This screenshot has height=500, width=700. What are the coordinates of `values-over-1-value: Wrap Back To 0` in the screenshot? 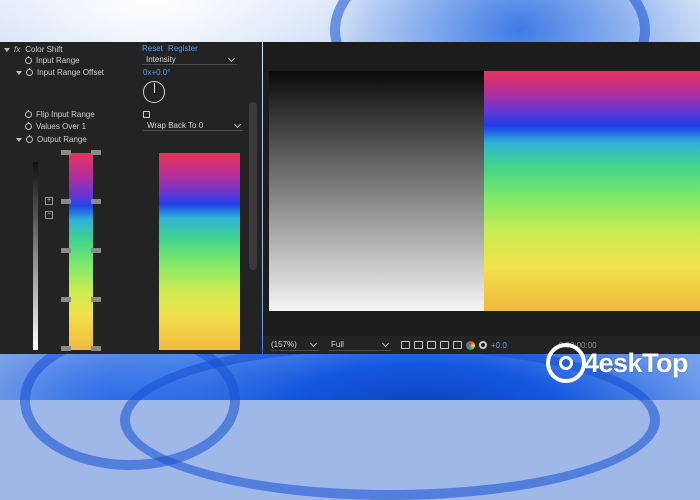 It's located at (175, 125).